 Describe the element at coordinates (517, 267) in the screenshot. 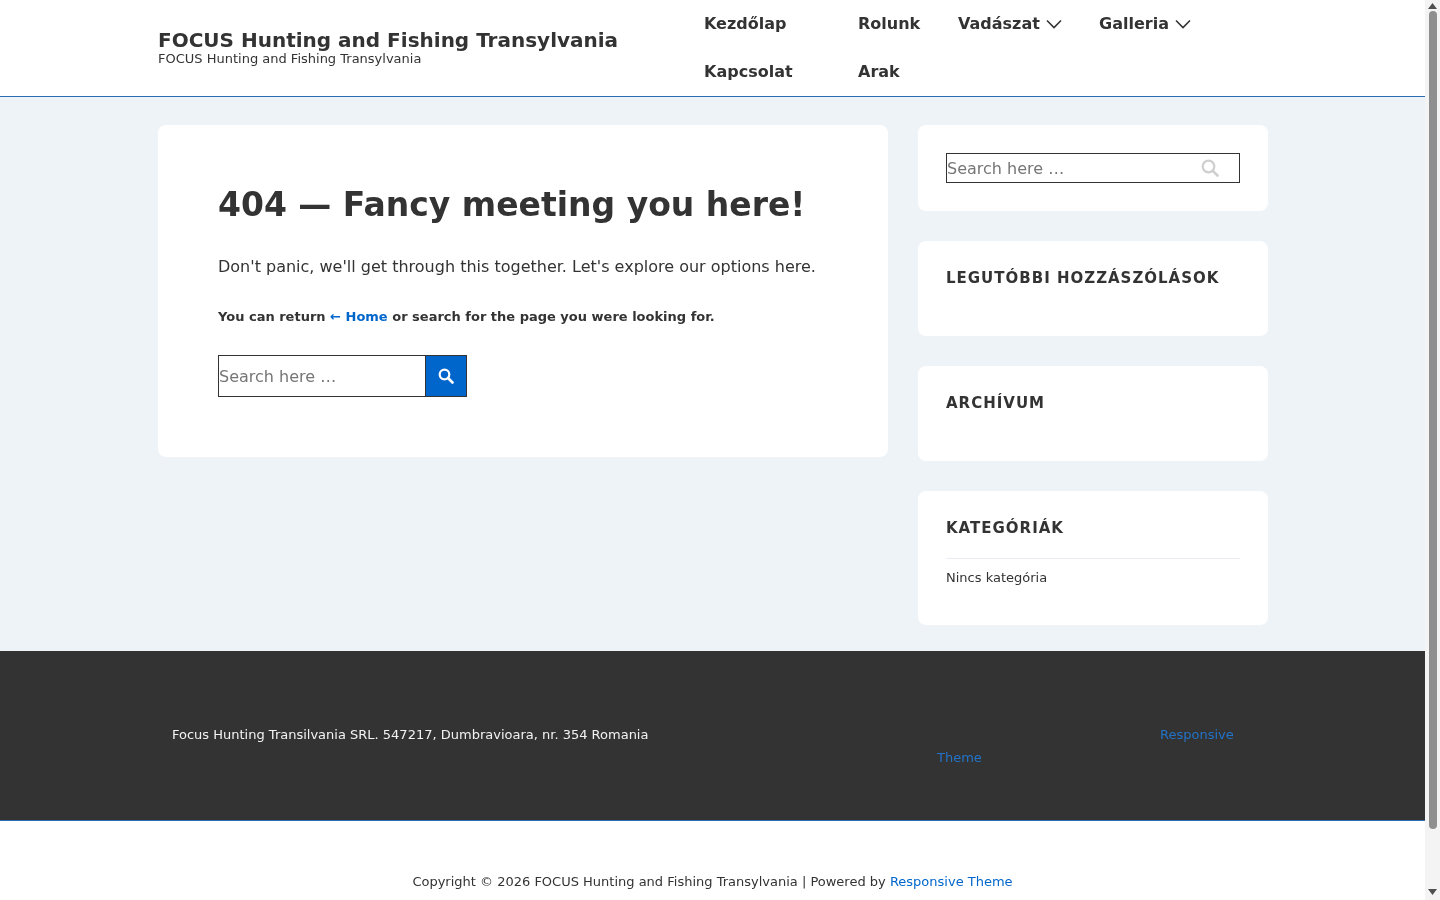

I see `intro-text: Don't panic, we'll get through this together. Let's explore our options here.` at that location.